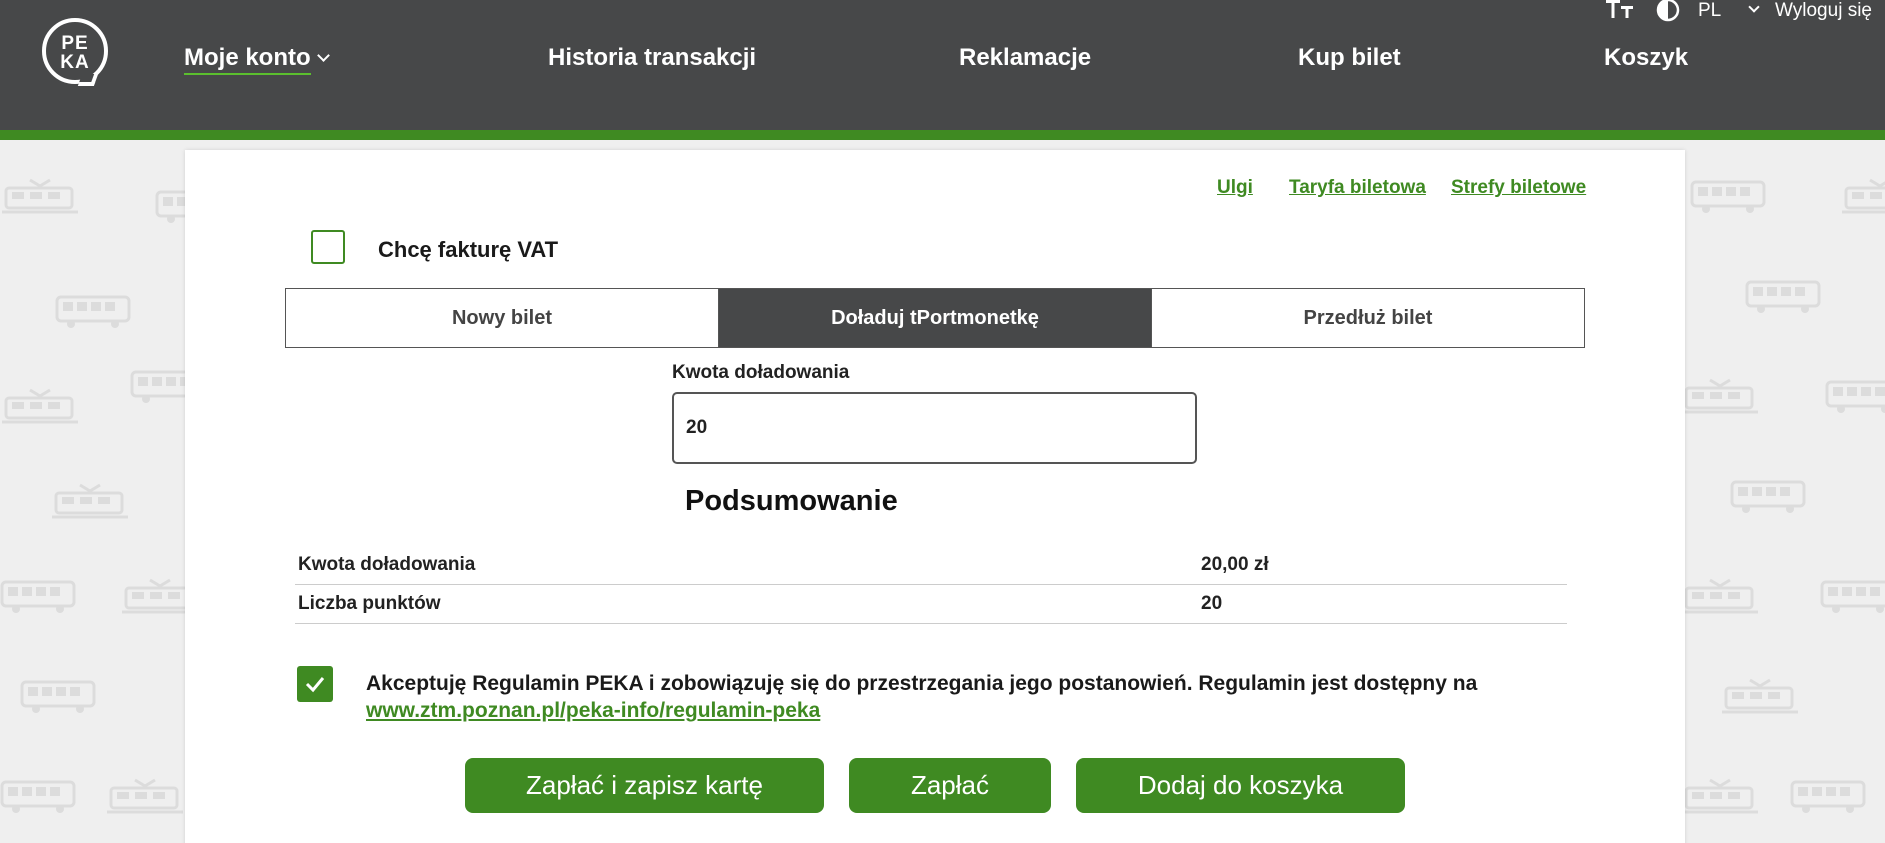 The image size is (1885, 843). Describe the element at coordinates (1368, 318) in the screenshot. I see `tab-przedluz-bilet: Przedłuż bilet` at that location.